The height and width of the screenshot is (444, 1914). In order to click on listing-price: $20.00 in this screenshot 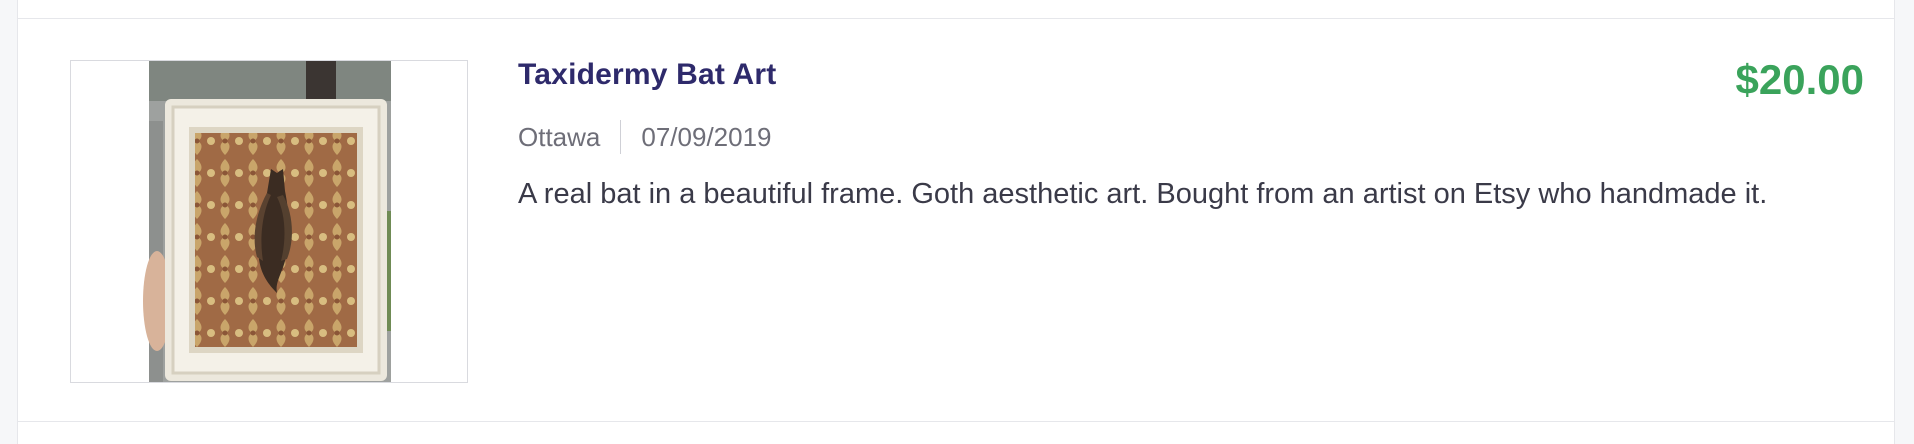, I will do `click(1799, 79)`.